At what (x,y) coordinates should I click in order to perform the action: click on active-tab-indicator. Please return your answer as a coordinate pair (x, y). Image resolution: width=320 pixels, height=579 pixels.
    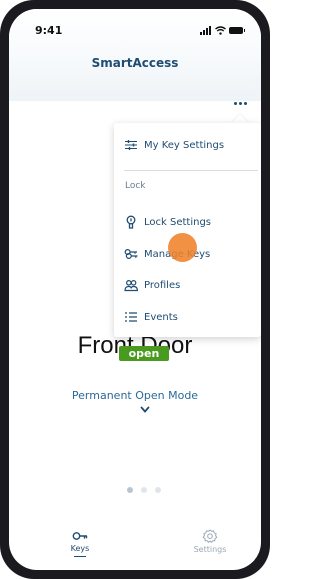
    Looking at the image, I should click on (80, 556).